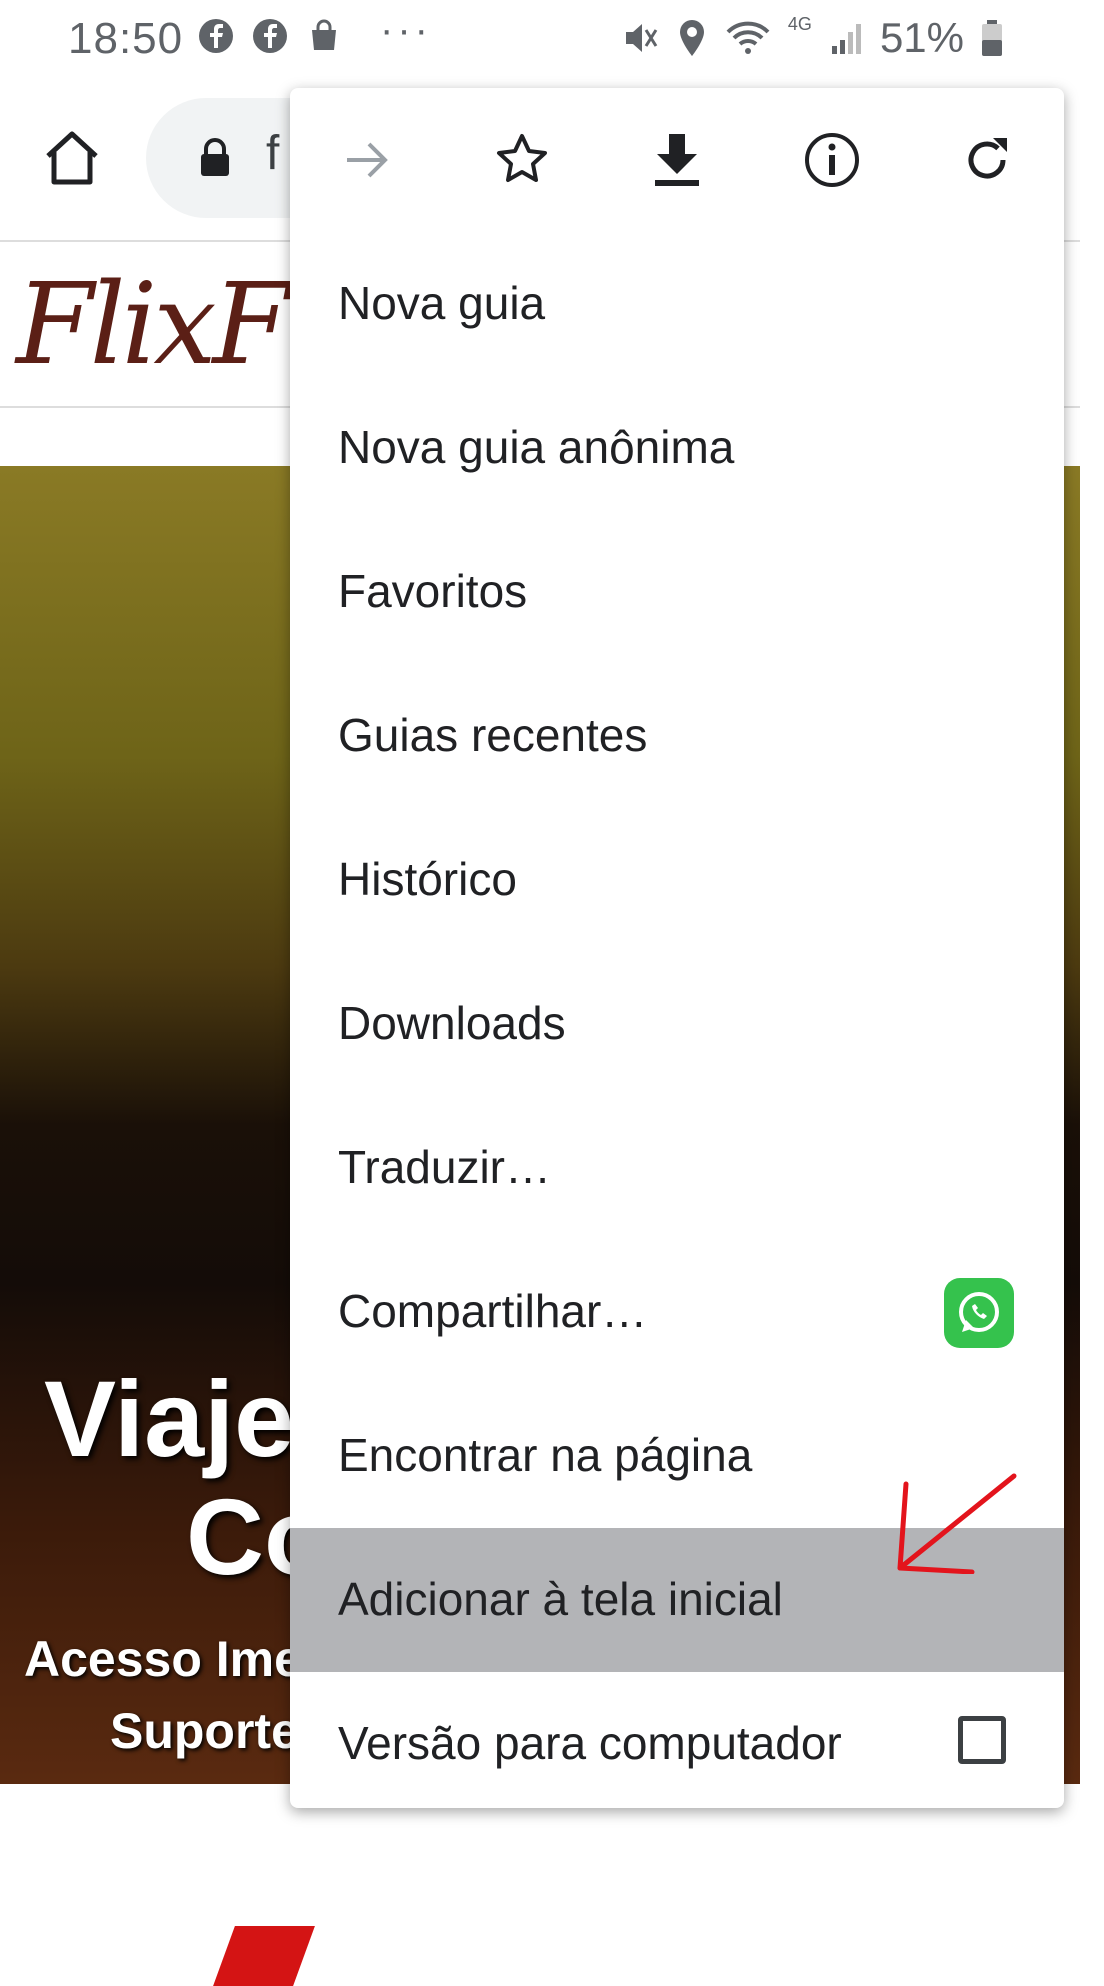  What do you see at coordinates (72, 158) in the screenshot?
I see `home-icon` at bounding box center [72, 158].